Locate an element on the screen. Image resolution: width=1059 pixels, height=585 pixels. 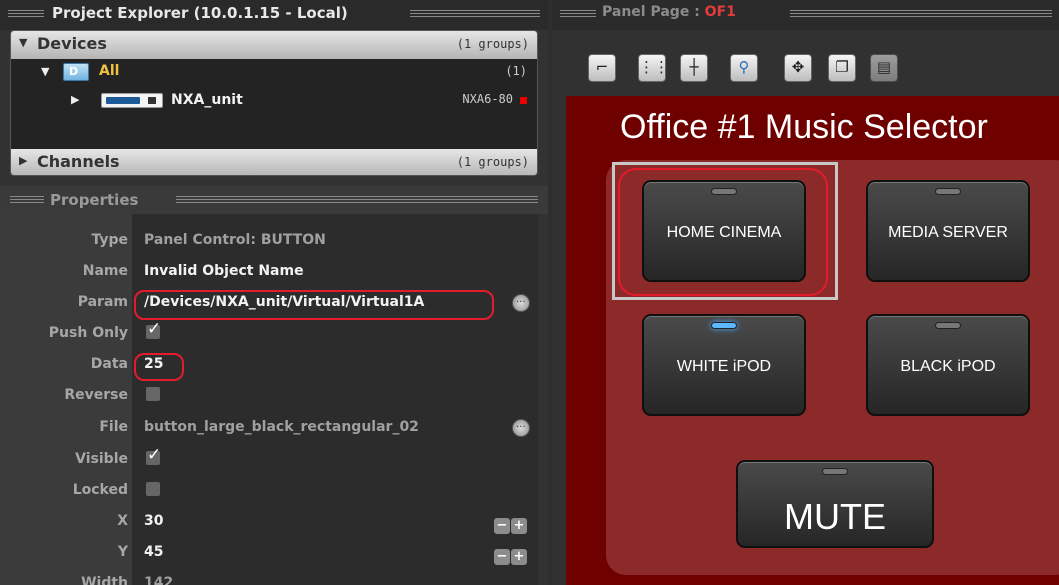
project-explorer-titlebar: Project Explorer (10.0.1.15 - Local) is located at coordinates (274, 15).